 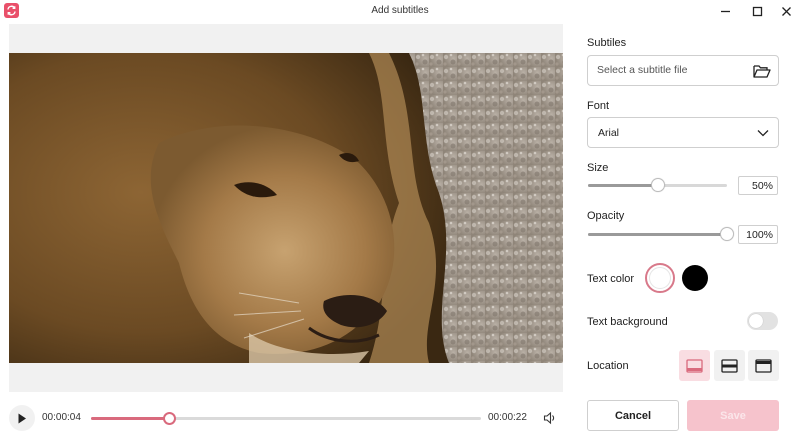 I want to click on volume-icon, so click(x=549, y=418).